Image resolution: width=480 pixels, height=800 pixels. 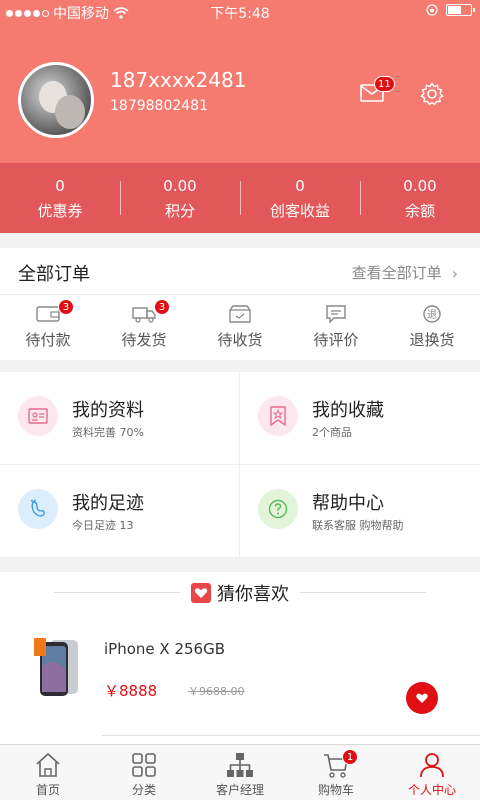 I want to click on my-footprints-card: 我的足迹 今日足迹 13, so click(x=120, y=511).